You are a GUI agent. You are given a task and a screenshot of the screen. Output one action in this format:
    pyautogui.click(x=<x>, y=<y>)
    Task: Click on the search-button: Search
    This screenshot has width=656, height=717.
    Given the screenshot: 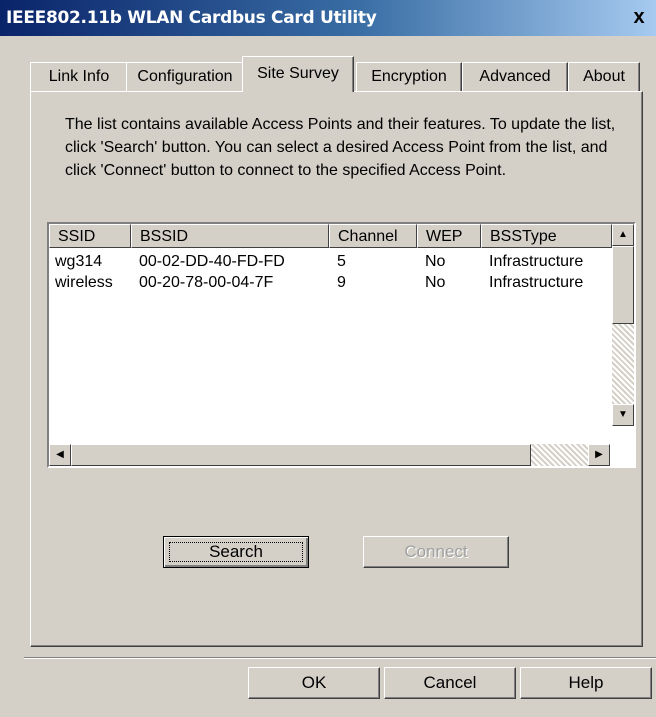 What is the action you would take?
    pyautogui.click(x=236, y=552)
    